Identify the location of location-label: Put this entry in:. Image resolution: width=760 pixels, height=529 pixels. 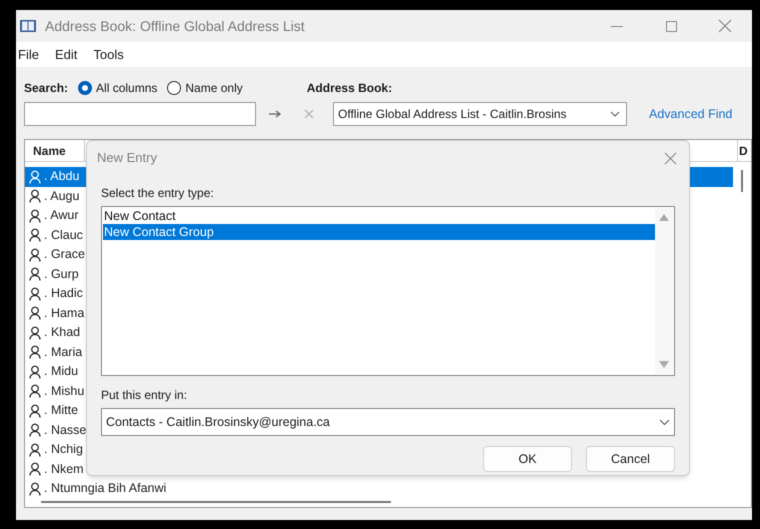
(144, 395).